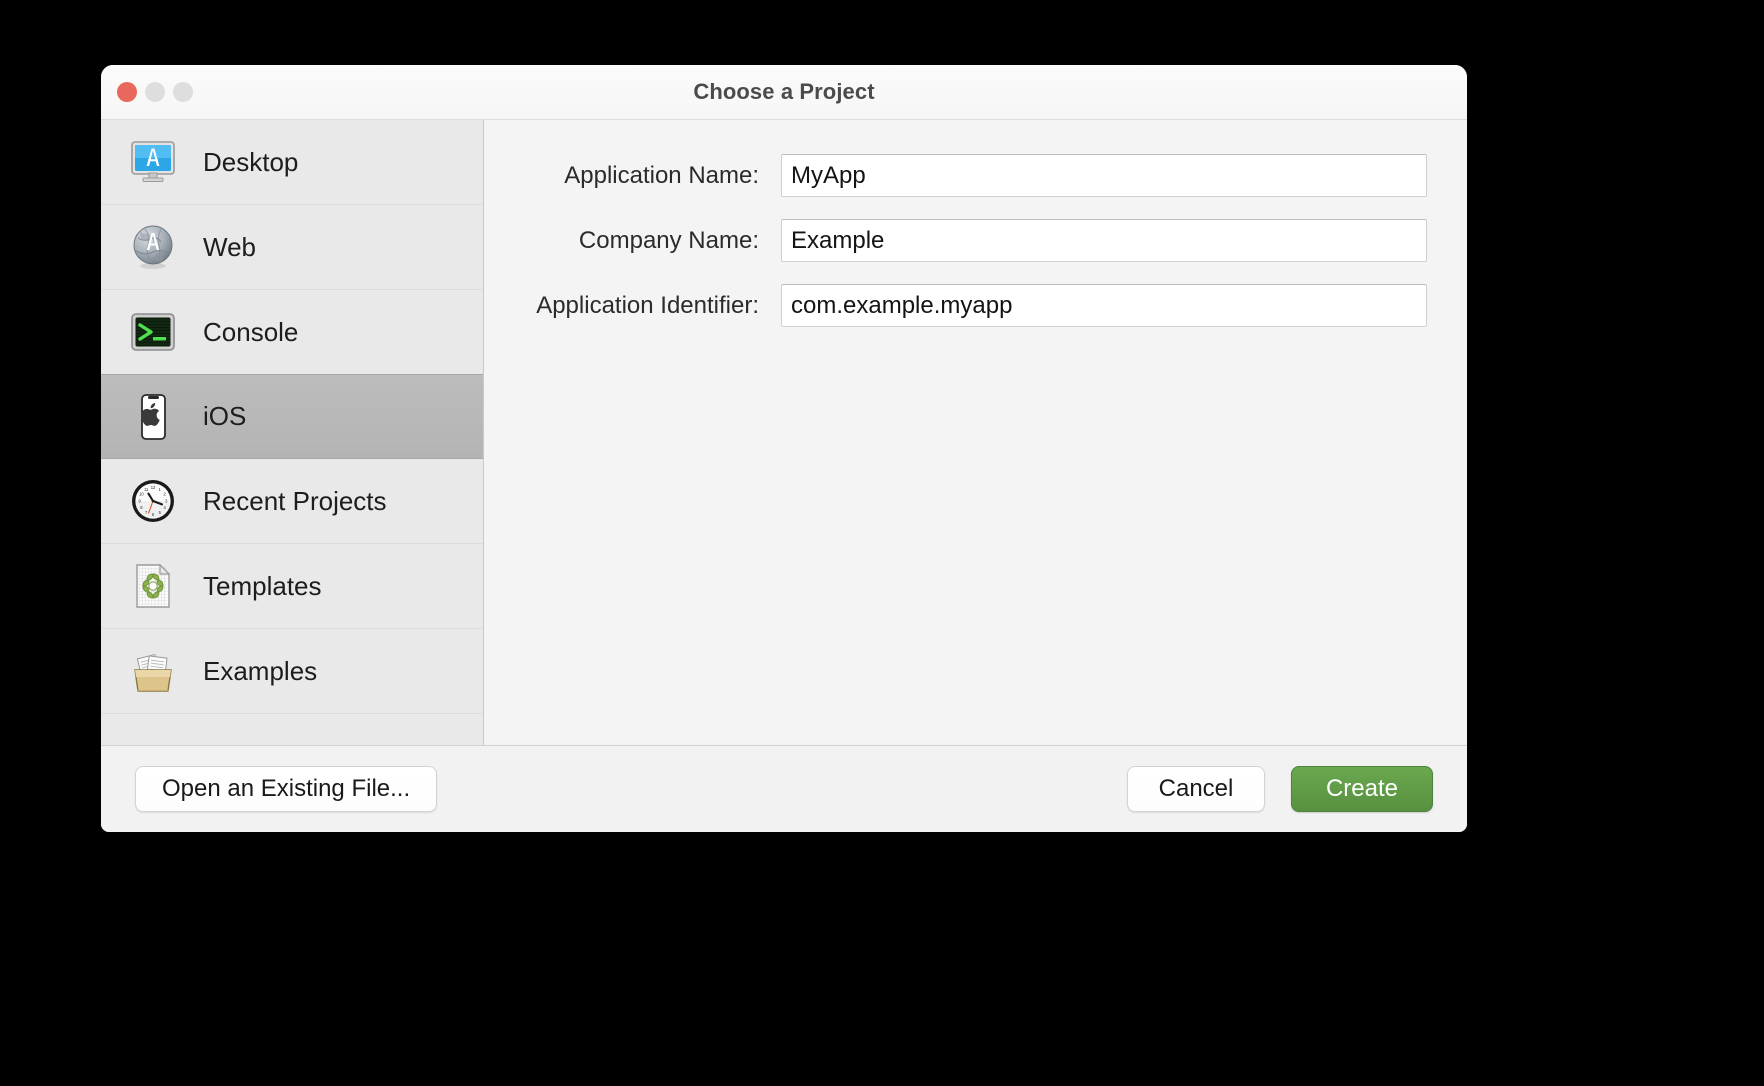  Describe the element at coordinates (153, 501) in the screenshot. I see `clock-icon: 12 1 2 3 4 5 6 7 8 9 10 11` at that location.